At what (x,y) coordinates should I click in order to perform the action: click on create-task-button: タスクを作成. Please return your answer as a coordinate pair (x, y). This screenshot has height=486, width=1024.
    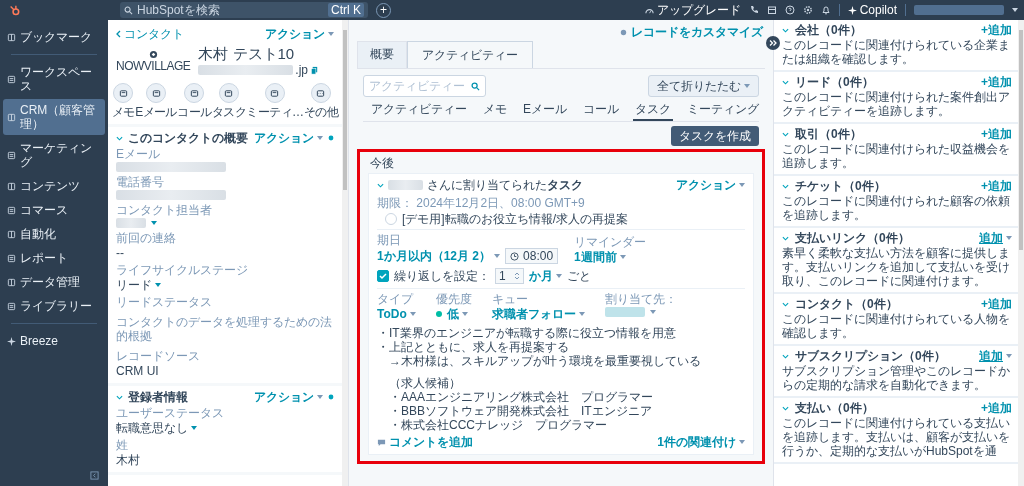
    Looking at the image, I should click on (715, 136).